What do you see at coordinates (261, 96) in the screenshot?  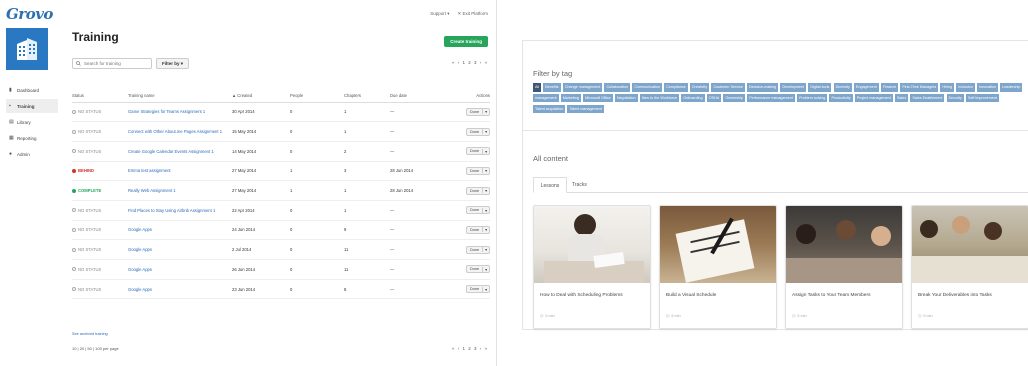 I see `column-header-created: ▲ Created` at bounding box center [261, 96].